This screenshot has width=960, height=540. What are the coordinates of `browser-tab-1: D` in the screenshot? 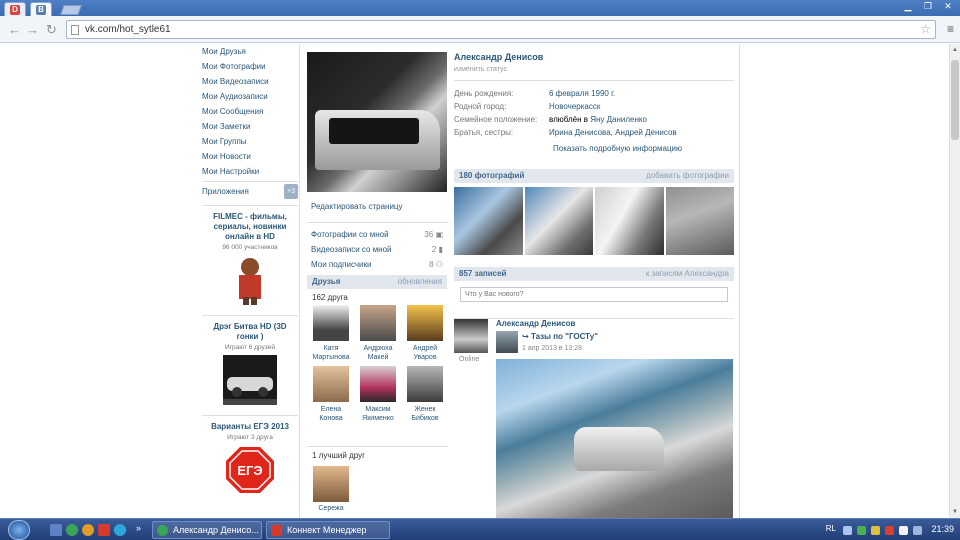 It's located at (15, 9).